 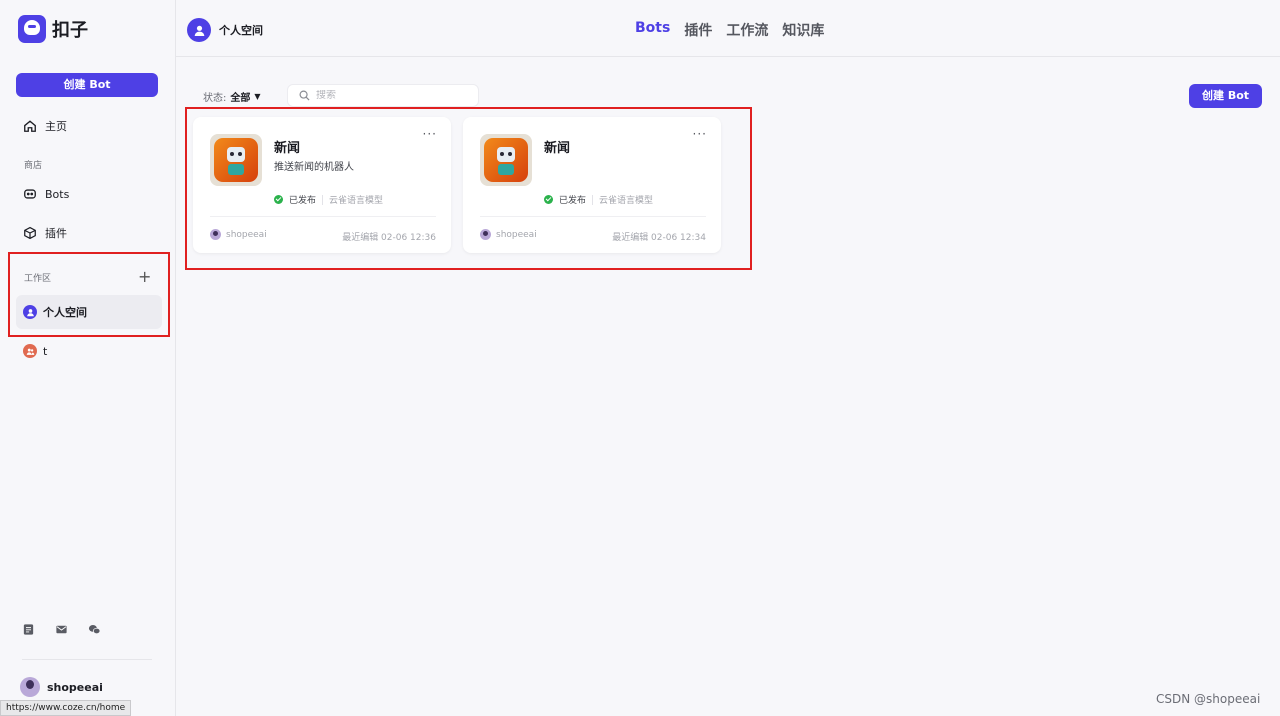 I want to click on status-bar-url: https://www.coze.cn/home, so click(x=66, y=708).